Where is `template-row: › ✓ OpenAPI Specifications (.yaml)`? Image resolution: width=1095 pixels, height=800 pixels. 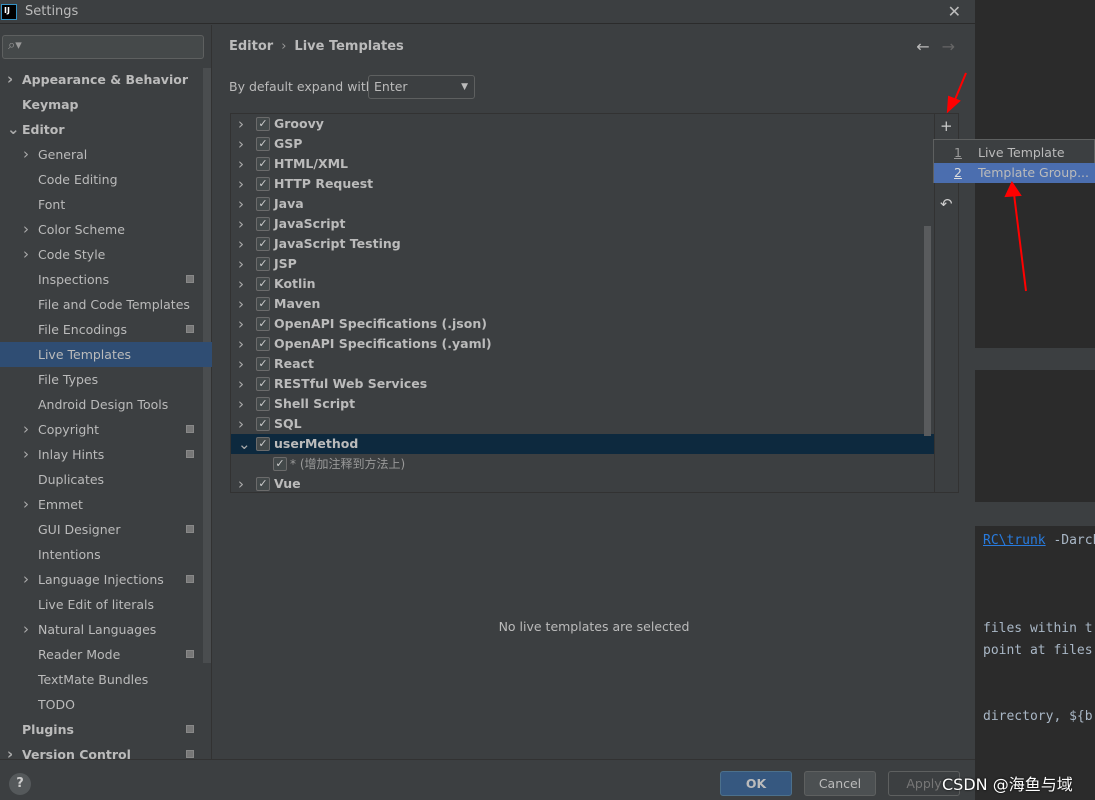 template-row: › ✓ OpenAPI Specifications (.yaml) is located at coordinates (582, 344).